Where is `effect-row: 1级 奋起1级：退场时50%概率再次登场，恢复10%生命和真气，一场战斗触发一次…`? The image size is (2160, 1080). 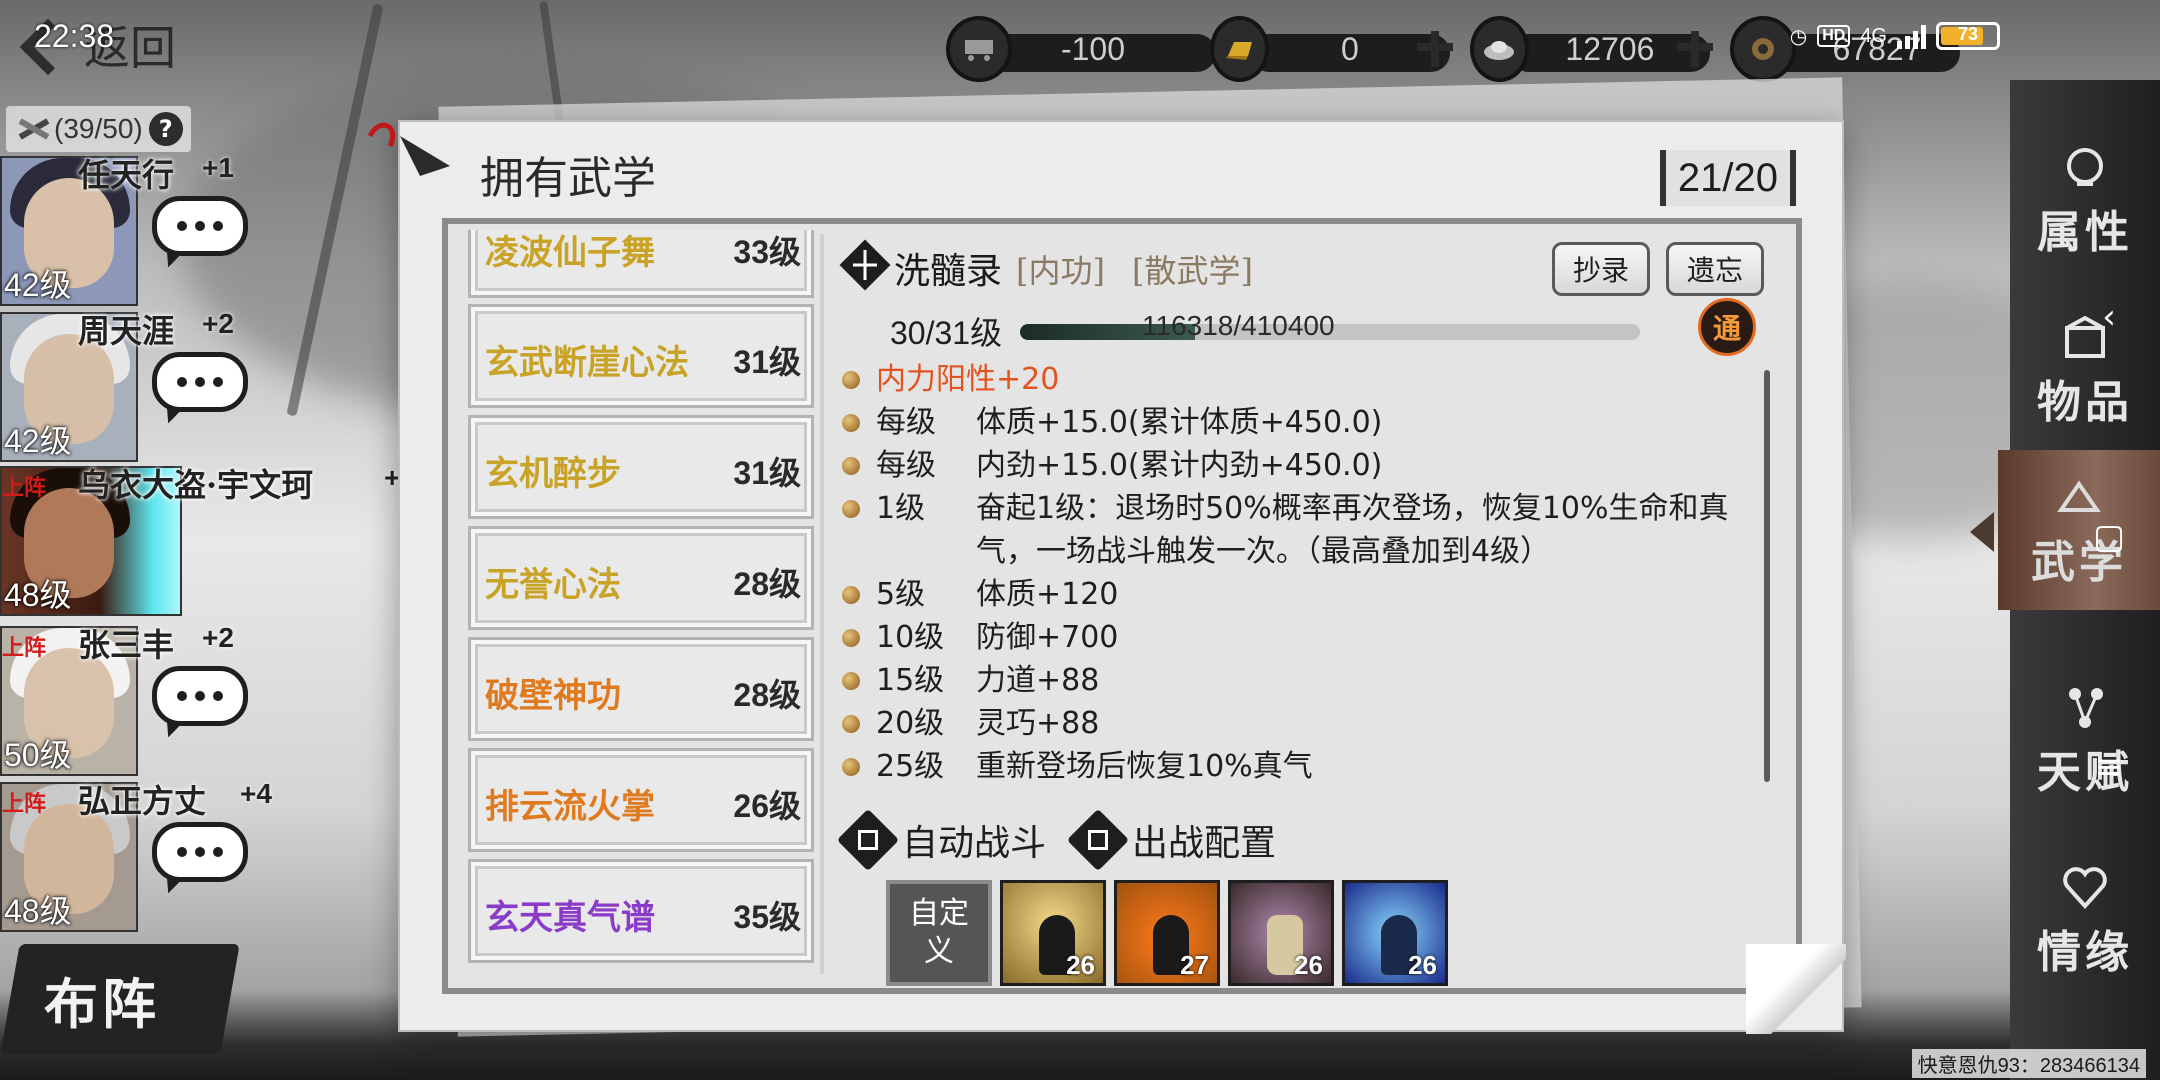 effect-row: 1级 奋起1级：退场时50%概率再次登场，恢复10%生命和真气，一场战斗触发一次… is located at coordinates (1292, 530).